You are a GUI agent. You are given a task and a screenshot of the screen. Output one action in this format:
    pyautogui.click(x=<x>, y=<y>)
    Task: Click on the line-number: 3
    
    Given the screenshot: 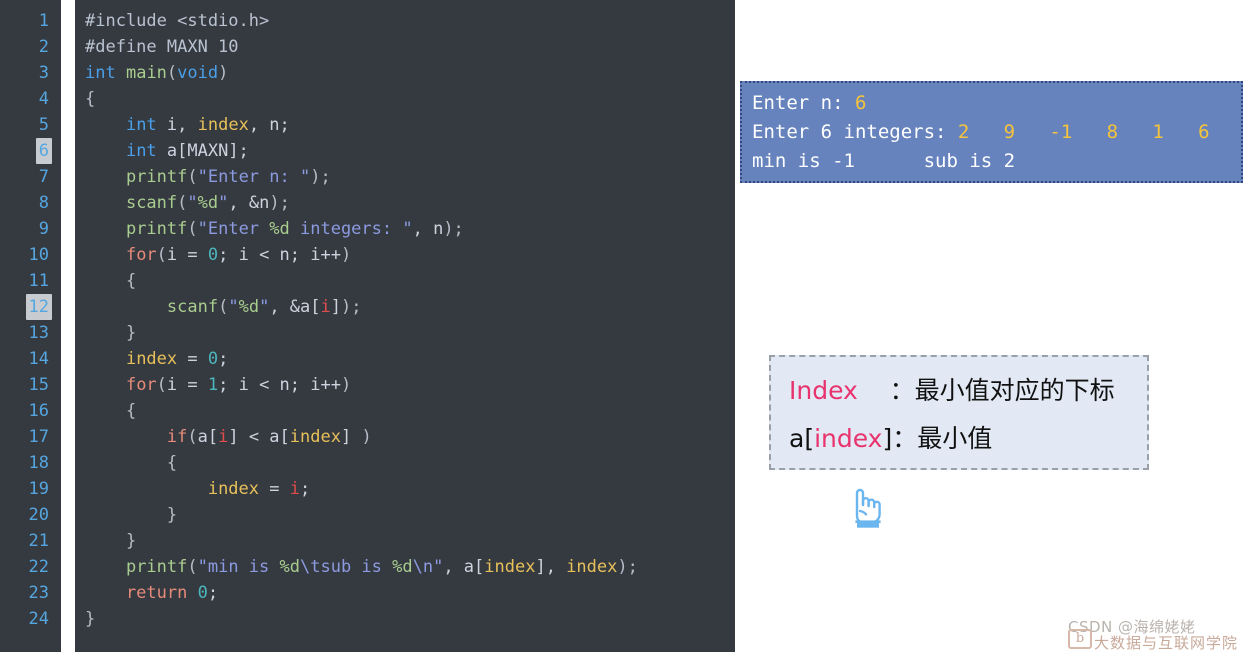 What is the action you would take?
    pyautogui.click(x=30, y=73)
    